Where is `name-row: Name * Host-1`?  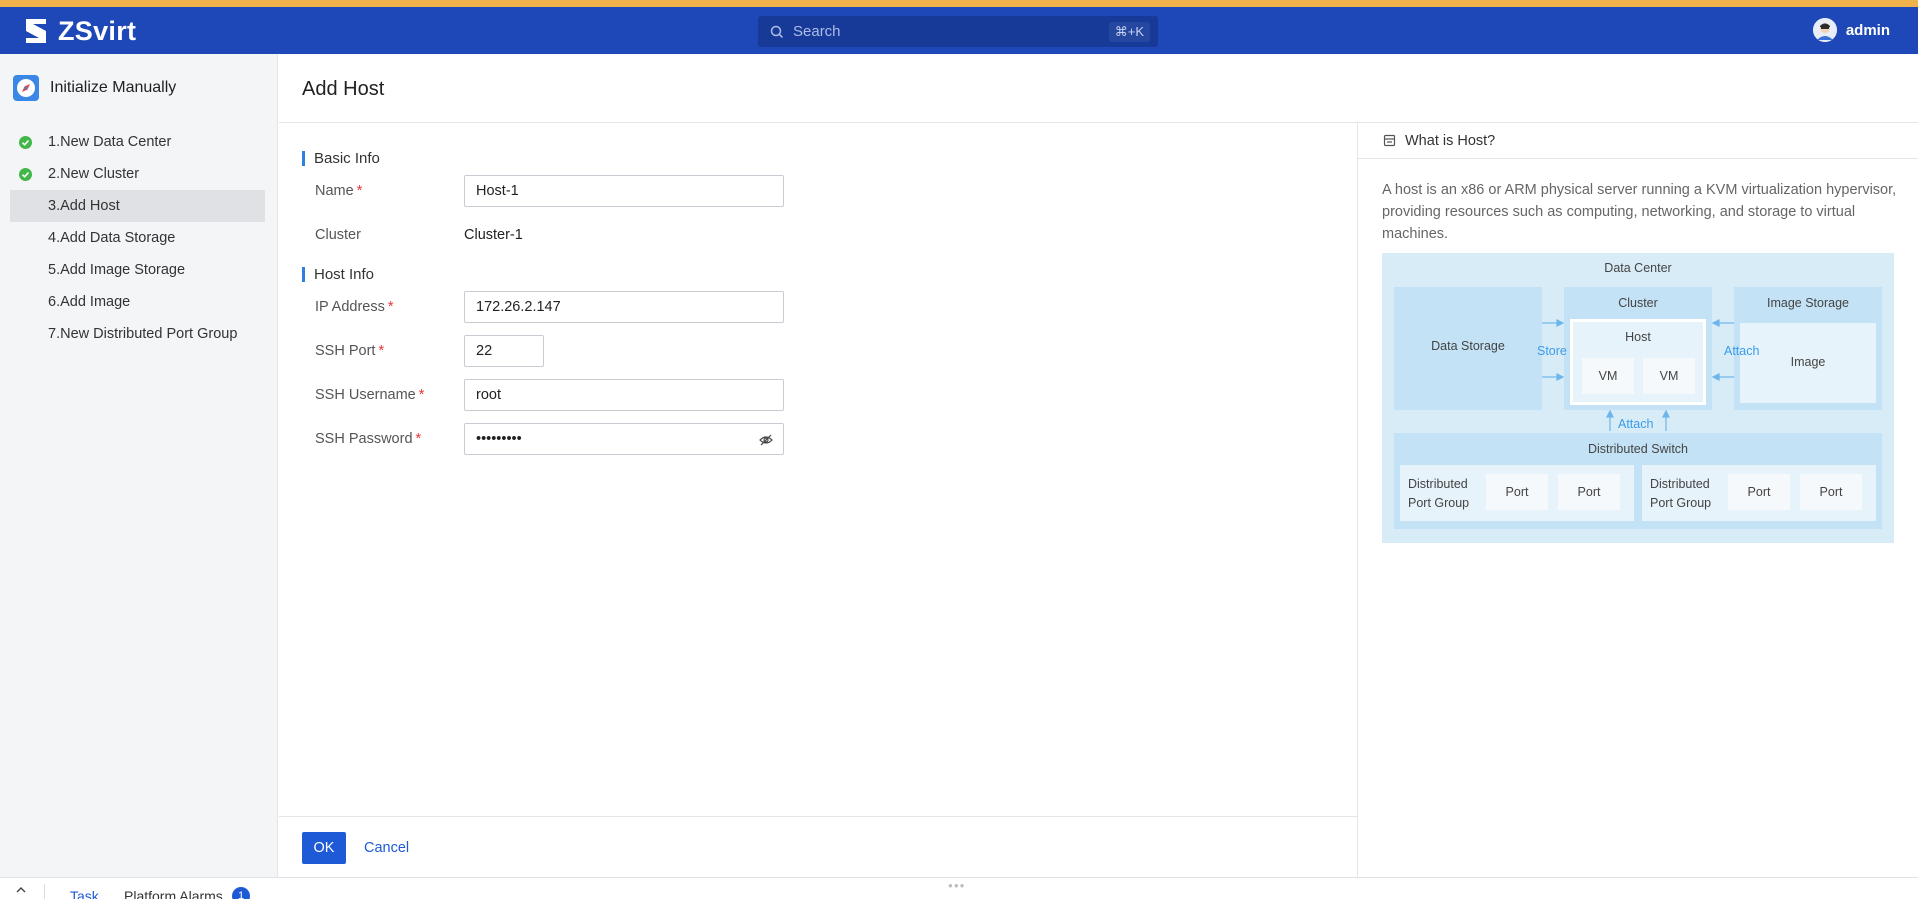 name-row: Name * Host-1 is located at coordinates (702, 191).